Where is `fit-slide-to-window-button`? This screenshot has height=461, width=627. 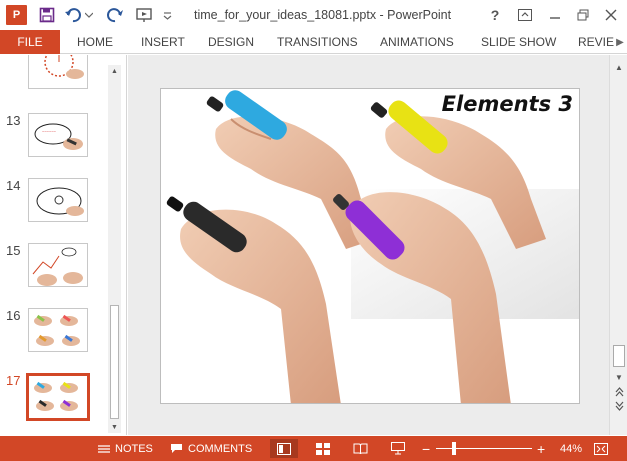 fit-slide-to-window-button is located at coordinates (601, 448).